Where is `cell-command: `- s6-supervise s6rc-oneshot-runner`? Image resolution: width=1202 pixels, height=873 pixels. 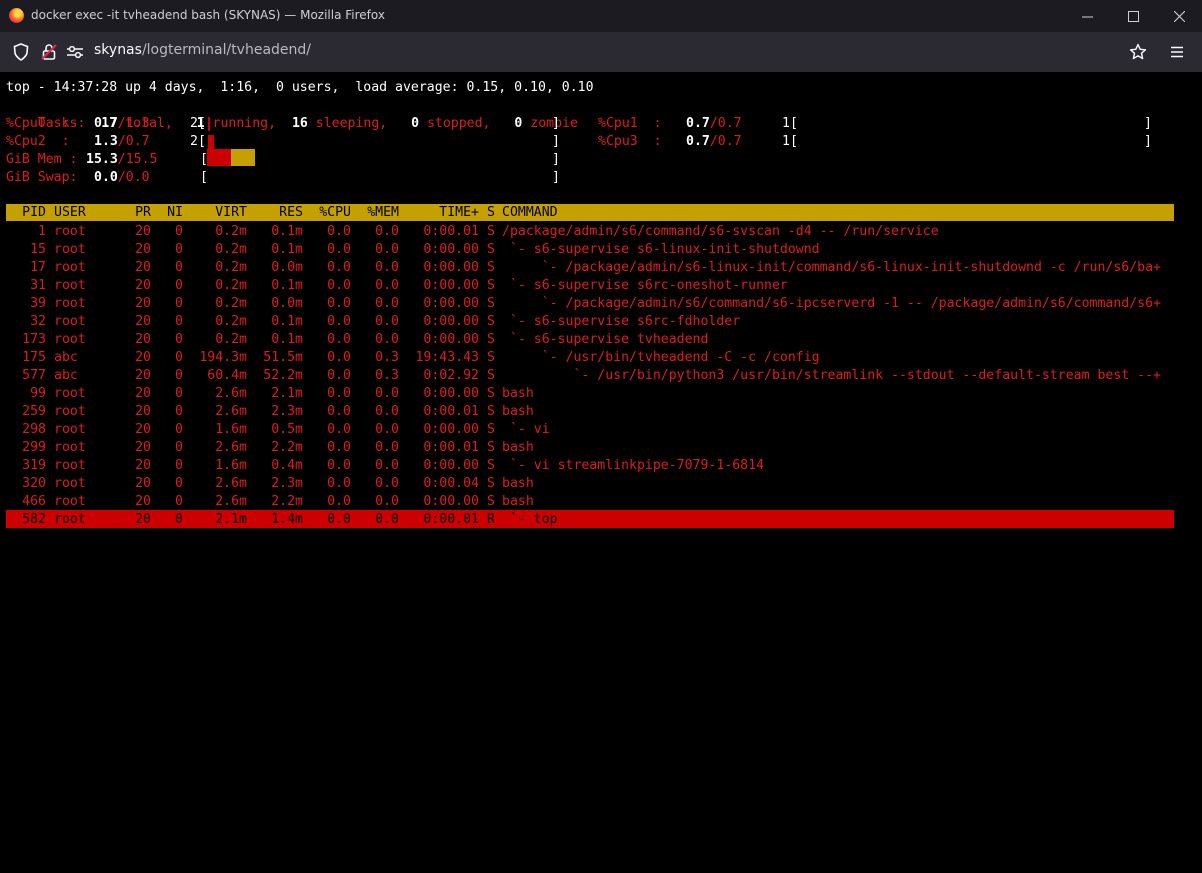
cell-command: `- s6-supervise s6rc-oneshot-runner is located at coordinates (645, 285).